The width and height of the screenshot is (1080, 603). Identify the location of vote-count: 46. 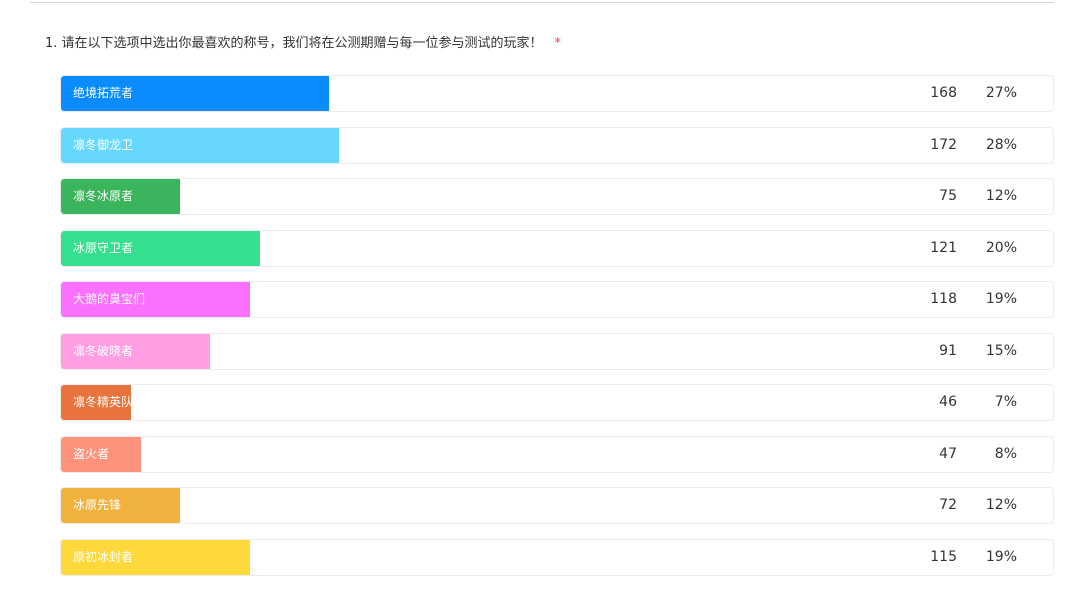
(948, 402).